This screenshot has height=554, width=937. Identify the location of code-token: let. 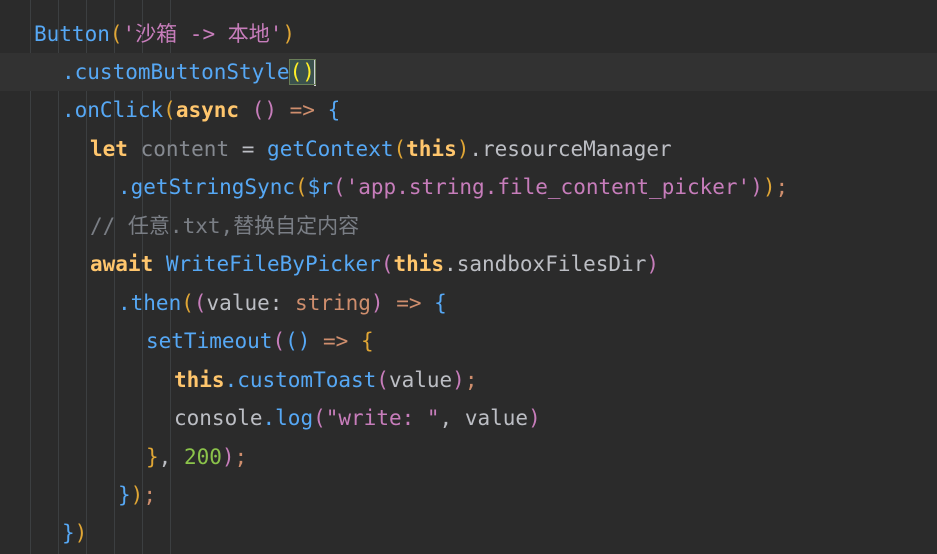
(109, 149).